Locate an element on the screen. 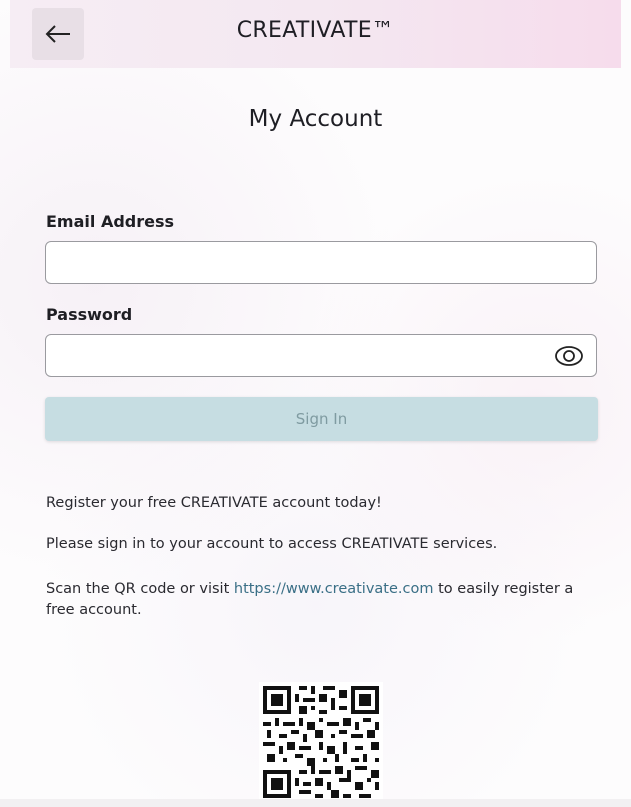 The image size is (631, 807). page-title: My Account is located at coordinates (315, 119).